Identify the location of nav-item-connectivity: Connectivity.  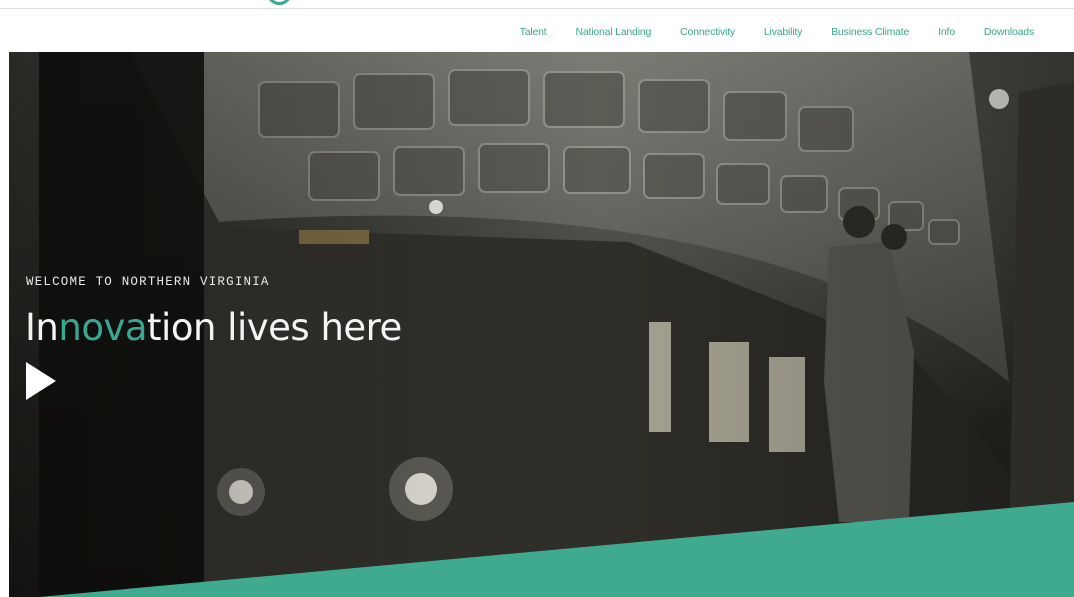
(707, 32).